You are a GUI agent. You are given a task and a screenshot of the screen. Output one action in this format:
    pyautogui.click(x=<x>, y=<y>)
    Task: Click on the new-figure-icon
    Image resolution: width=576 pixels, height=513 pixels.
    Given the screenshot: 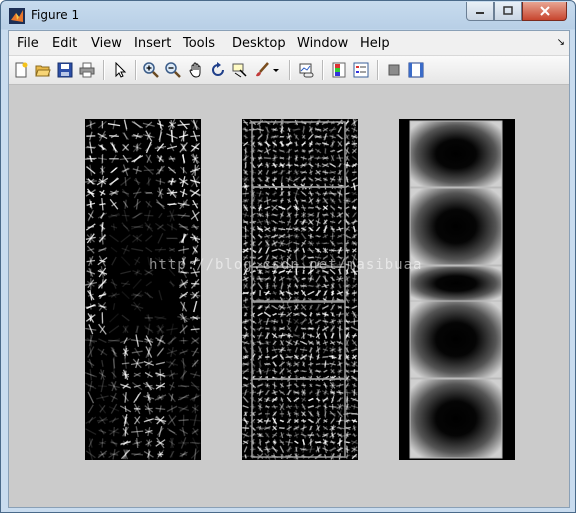 What is the action you would take?
    pyautogui.click(x=21, y=70)
    